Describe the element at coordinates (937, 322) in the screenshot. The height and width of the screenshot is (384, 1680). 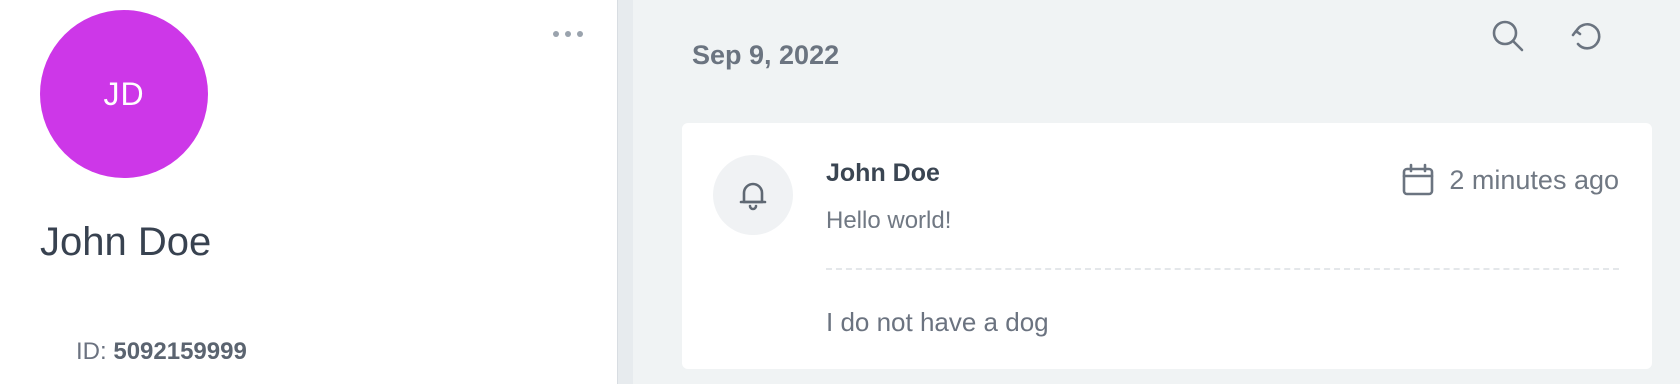
I see `notification-body: I do not have a dog` at that location.